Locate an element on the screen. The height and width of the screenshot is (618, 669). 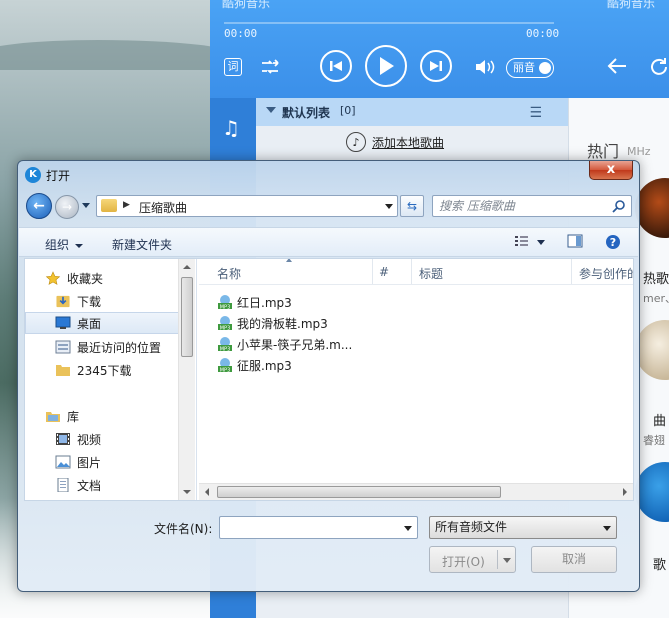
file-row: MP3 征服.mp3 is located at coordinates (254, 365).